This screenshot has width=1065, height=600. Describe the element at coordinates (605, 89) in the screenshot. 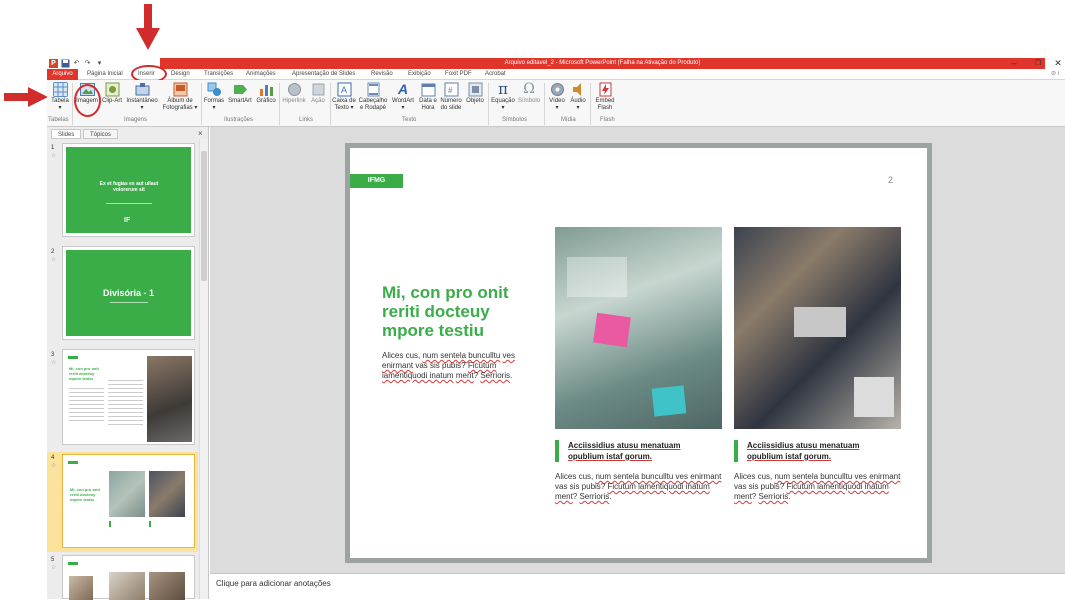

I see `flash-icon` at that location.